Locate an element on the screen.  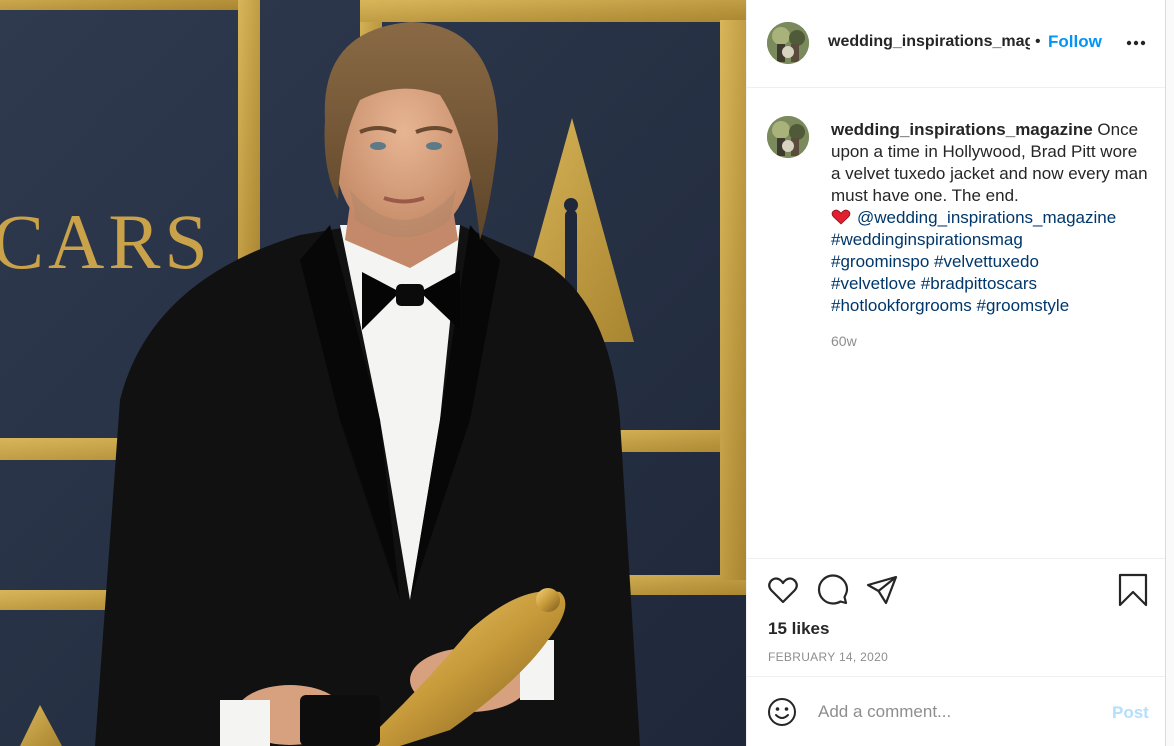
follow-button: Follow is located at coordinates (1075, 42).